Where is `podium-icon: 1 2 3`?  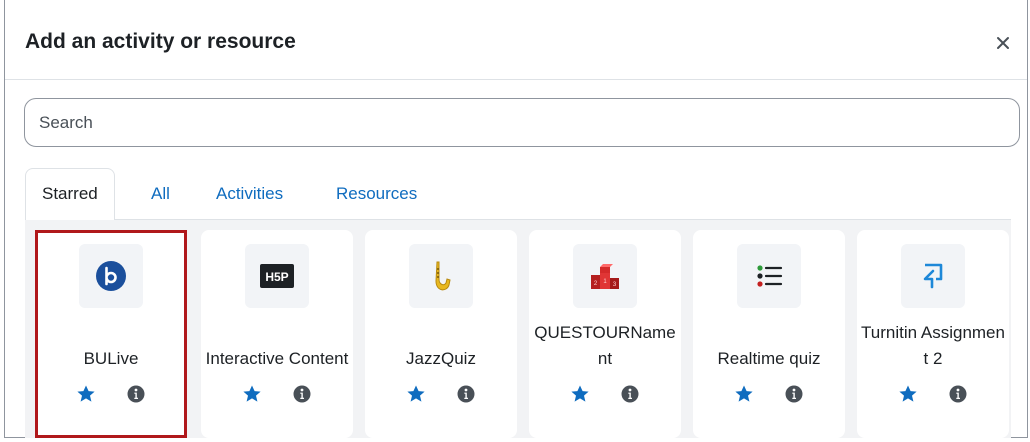
podium-icon: 1 2 3 is located at coordinates (605, 276).